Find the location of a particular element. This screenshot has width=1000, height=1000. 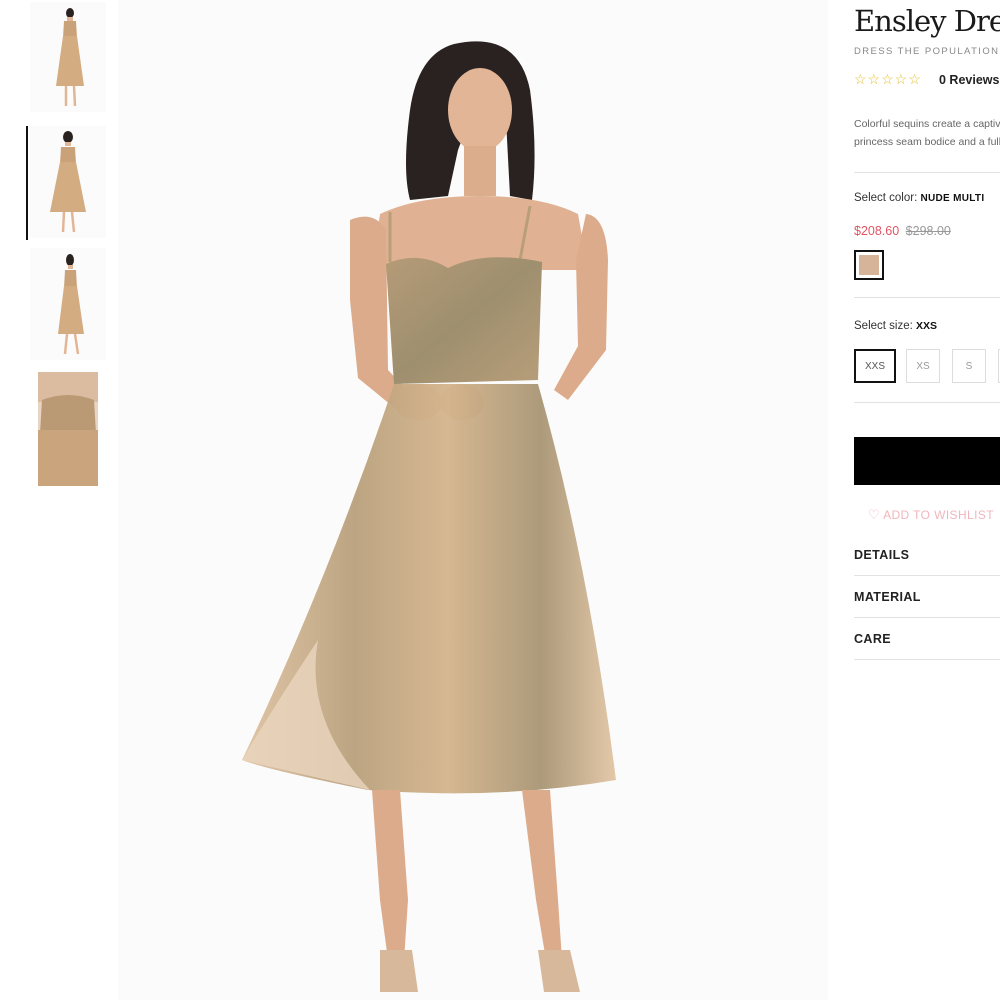

active-thumbnail-indicator is located at coordinates (27, 183).